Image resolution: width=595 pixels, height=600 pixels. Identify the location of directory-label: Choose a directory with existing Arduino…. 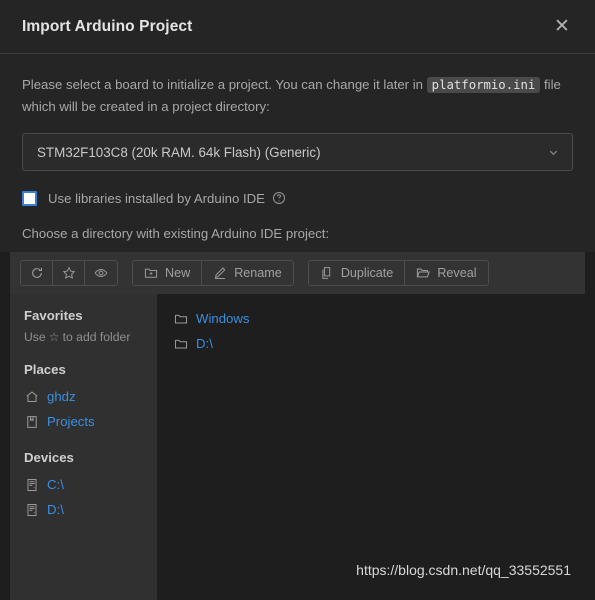
(176, 233).